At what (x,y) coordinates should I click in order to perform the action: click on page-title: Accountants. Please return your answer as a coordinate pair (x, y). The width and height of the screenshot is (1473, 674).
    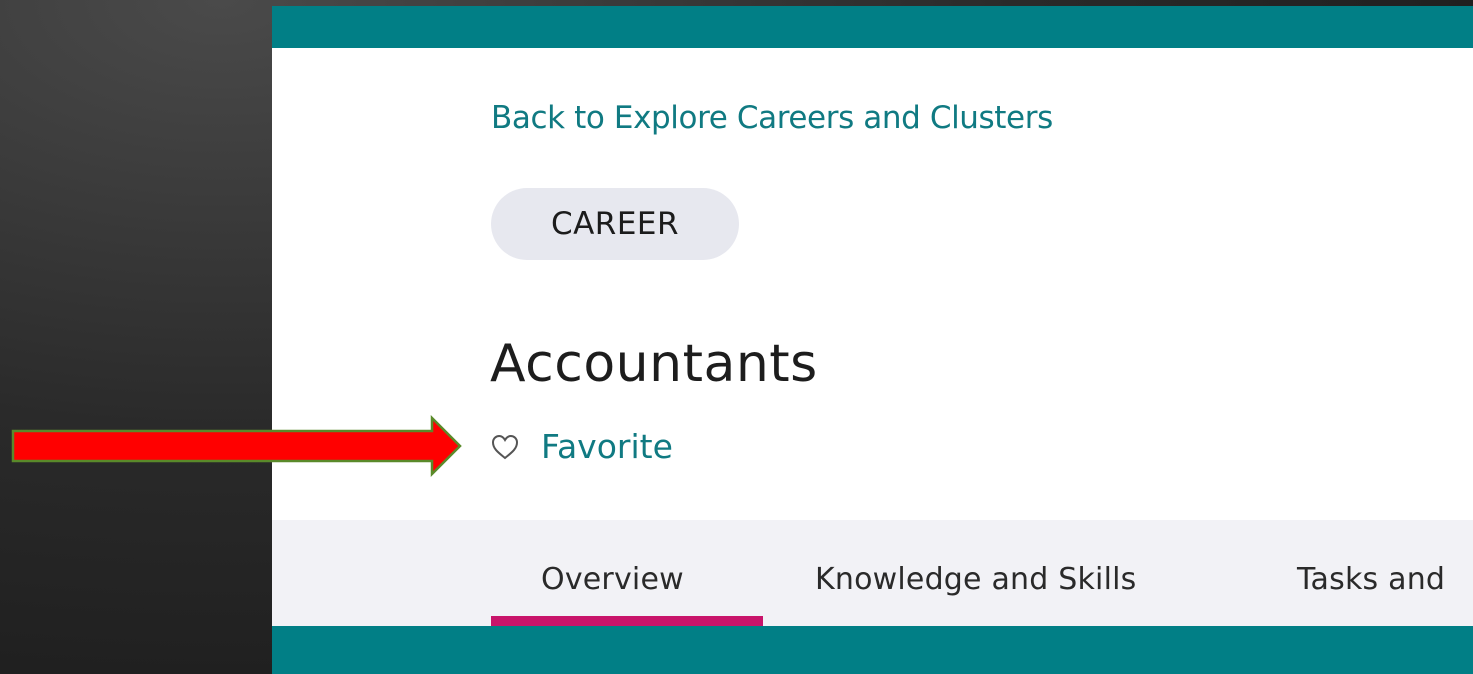
    Looking at the image, I should click on (654, 364).